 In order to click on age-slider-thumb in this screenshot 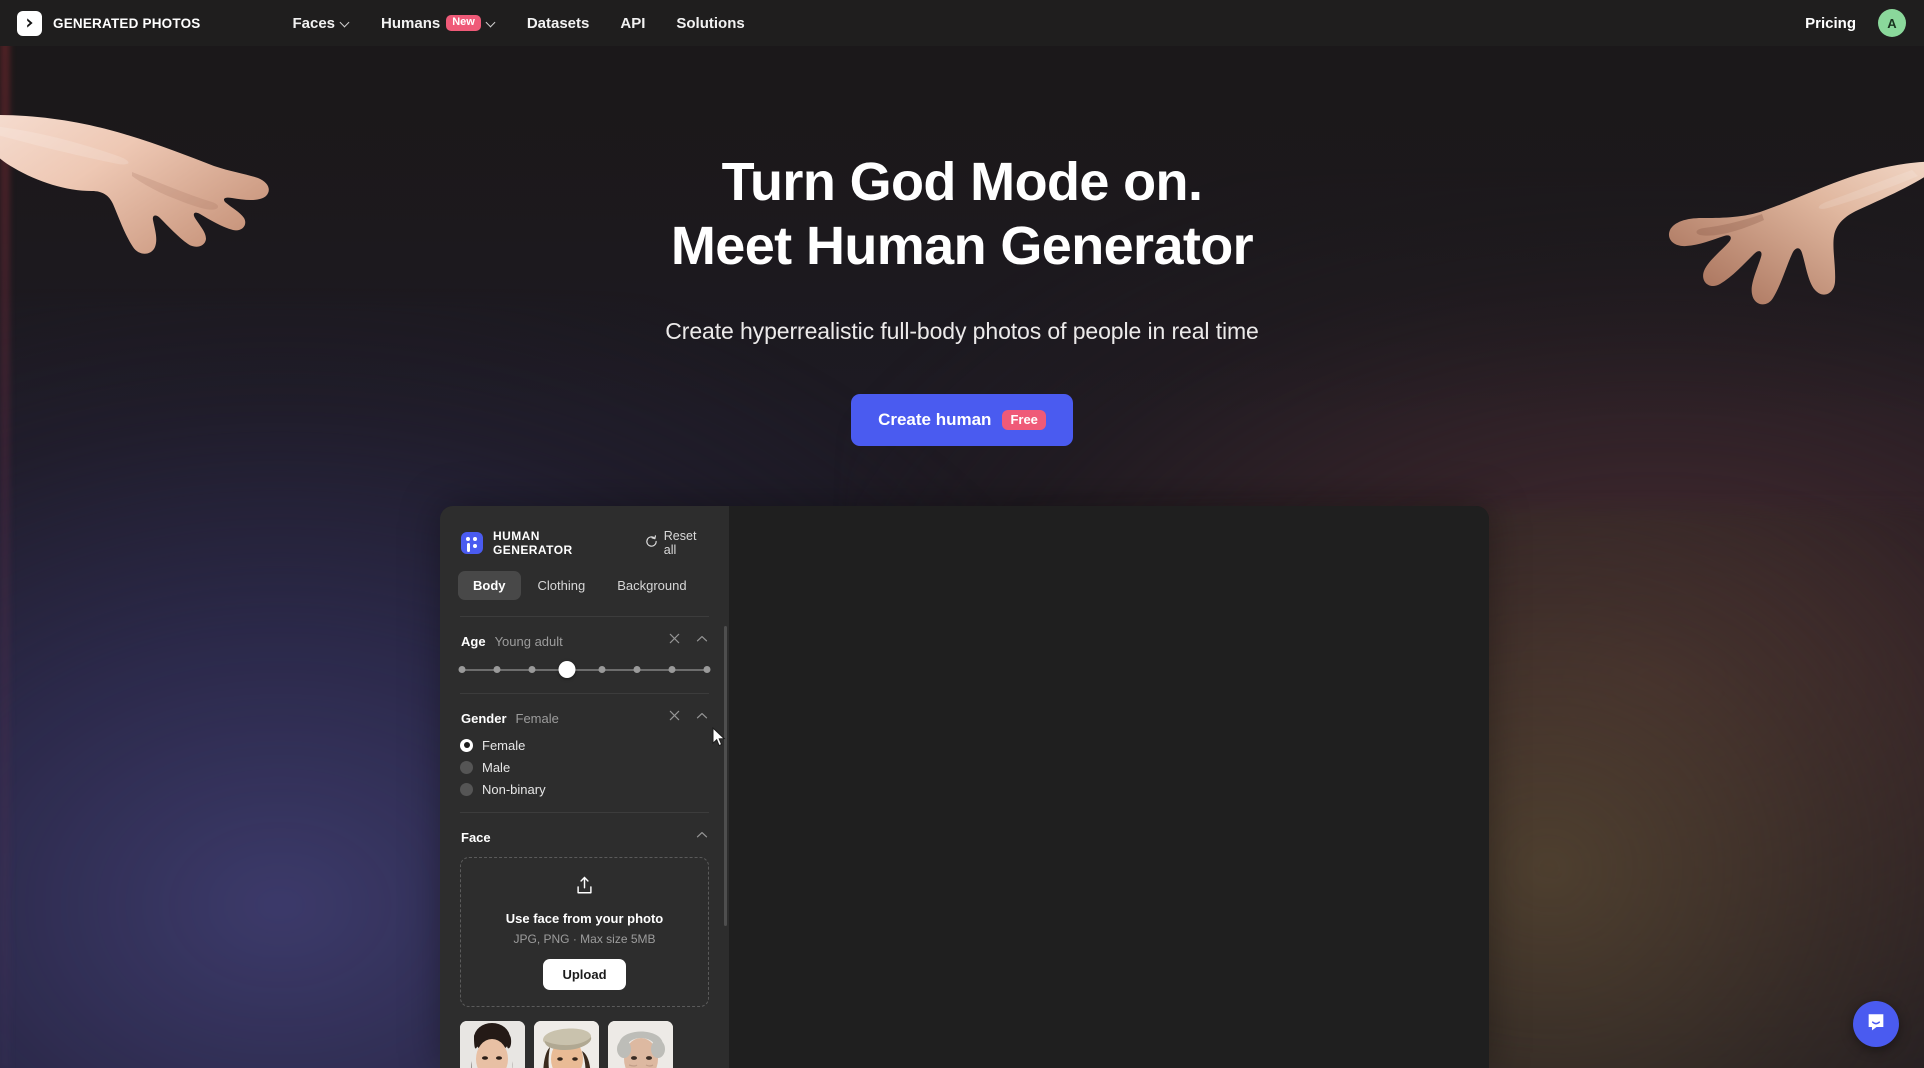, I will do `click(567, 669)`.